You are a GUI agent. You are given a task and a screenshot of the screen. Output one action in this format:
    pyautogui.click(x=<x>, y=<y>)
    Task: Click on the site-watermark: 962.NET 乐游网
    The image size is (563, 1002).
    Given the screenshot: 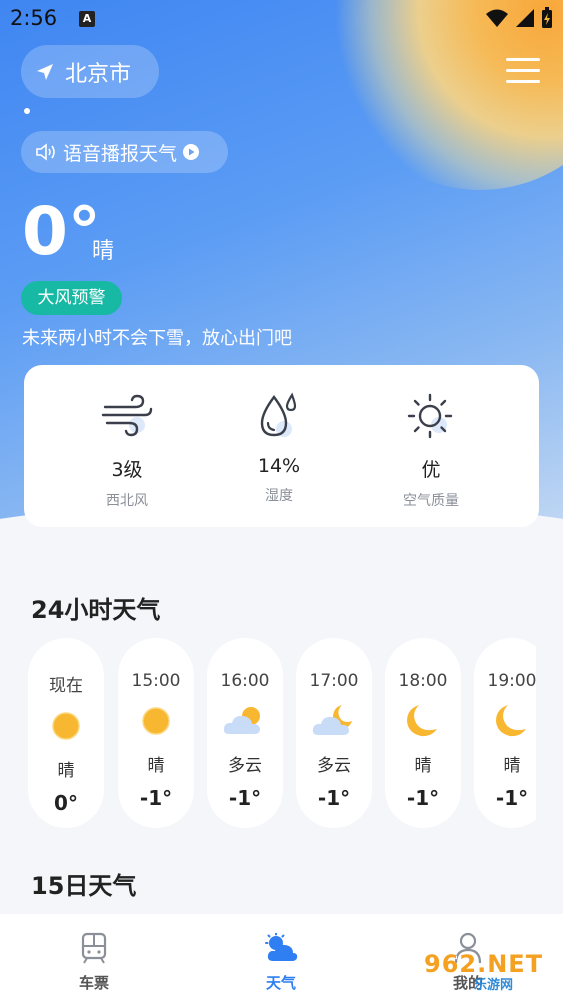 What is the action you would take?
    pyautogui.click(x=491, y=974)
    